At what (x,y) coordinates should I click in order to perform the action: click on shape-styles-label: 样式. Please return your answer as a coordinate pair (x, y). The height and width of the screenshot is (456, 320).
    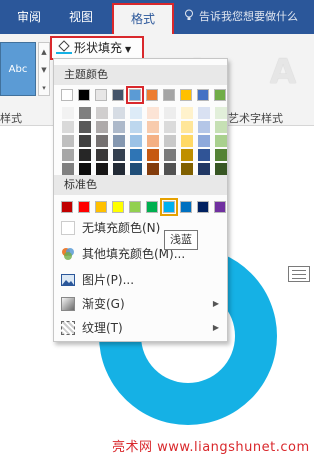
    Looking at the image, I should click on (11, 118).